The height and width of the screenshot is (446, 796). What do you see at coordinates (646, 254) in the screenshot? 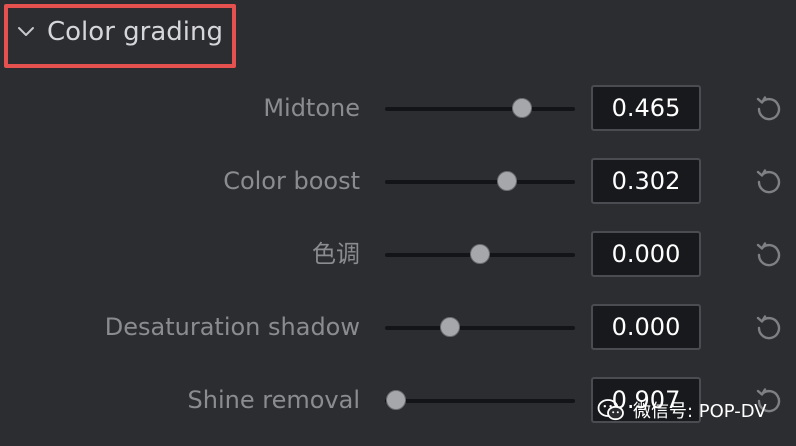
I see `tone-value-field: 0.000` at bounding box center [646, 254].